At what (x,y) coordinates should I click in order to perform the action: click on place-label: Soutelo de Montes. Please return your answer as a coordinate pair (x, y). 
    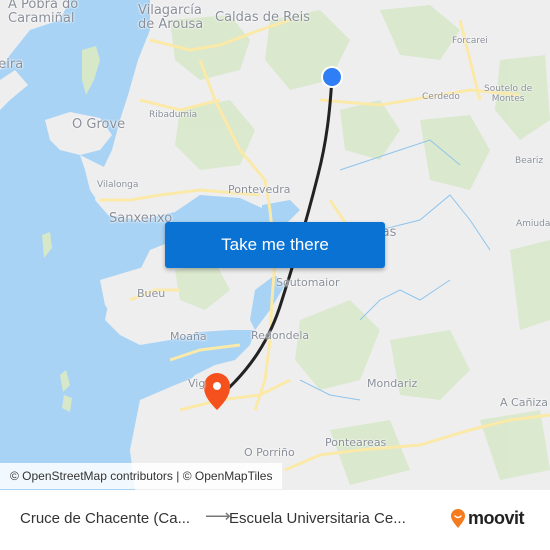
    Looking at the image, I should click on (508, 94).